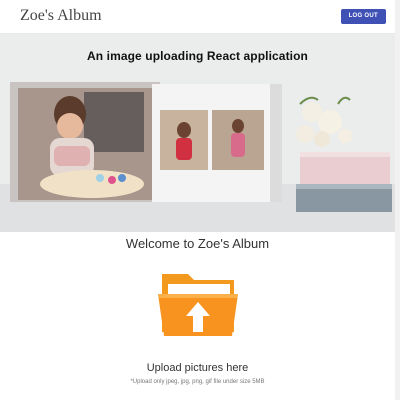 This screenshot has height=400, width=400. Describe the element at coordinates (197, 243) in the screenshot. I see `welcome-heading: Welcome to Zoe's Album` at that location.